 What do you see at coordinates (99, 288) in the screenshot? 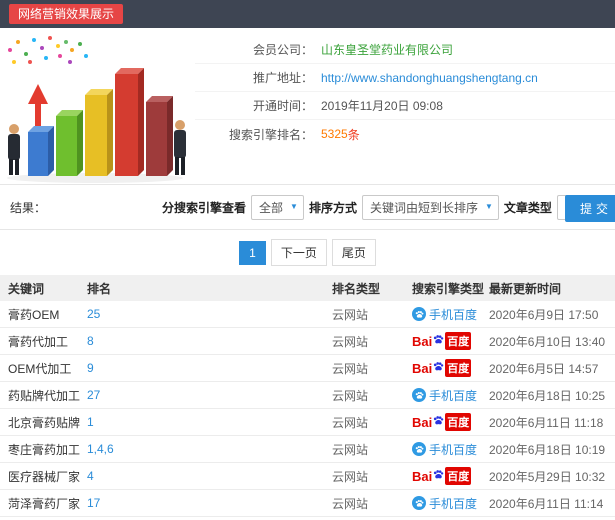
I see `header-rank: 排名` at bounding box center [99, 288].